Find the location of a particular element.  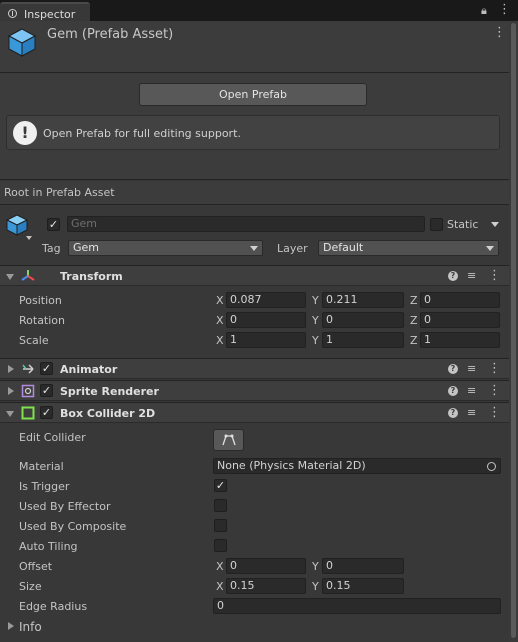

layer-dropdown: Default is located at coordinates (408, 248).